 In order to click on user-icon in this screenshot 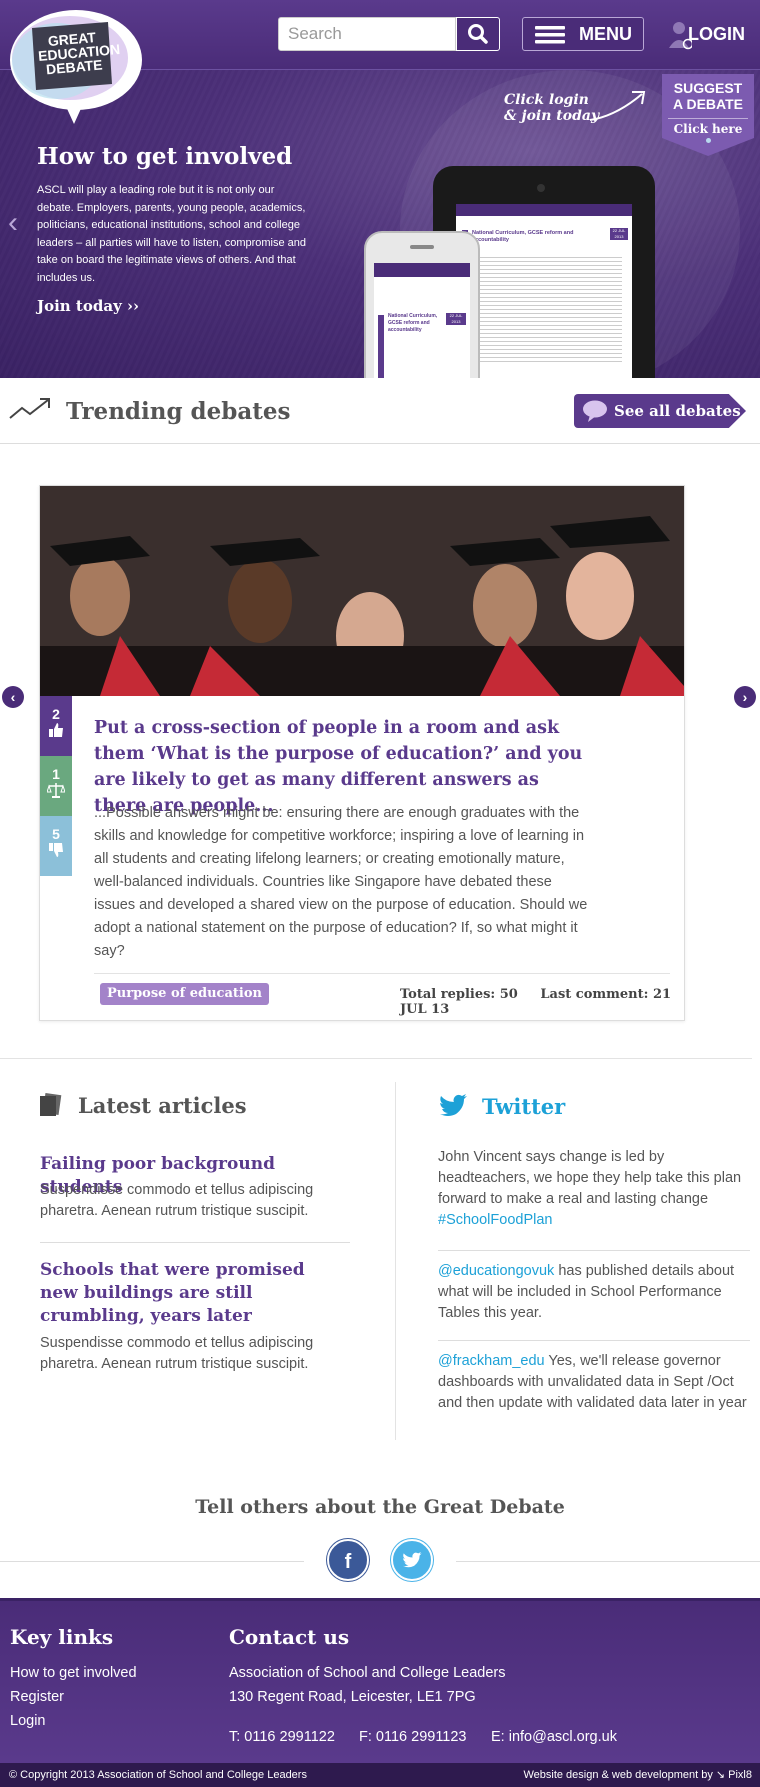, I will do `click(680, 36)`.